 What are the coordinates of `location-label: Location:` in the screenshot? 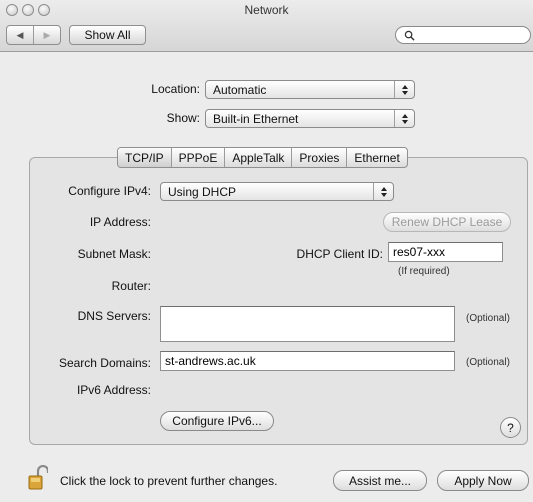 It's located at (175, 89).